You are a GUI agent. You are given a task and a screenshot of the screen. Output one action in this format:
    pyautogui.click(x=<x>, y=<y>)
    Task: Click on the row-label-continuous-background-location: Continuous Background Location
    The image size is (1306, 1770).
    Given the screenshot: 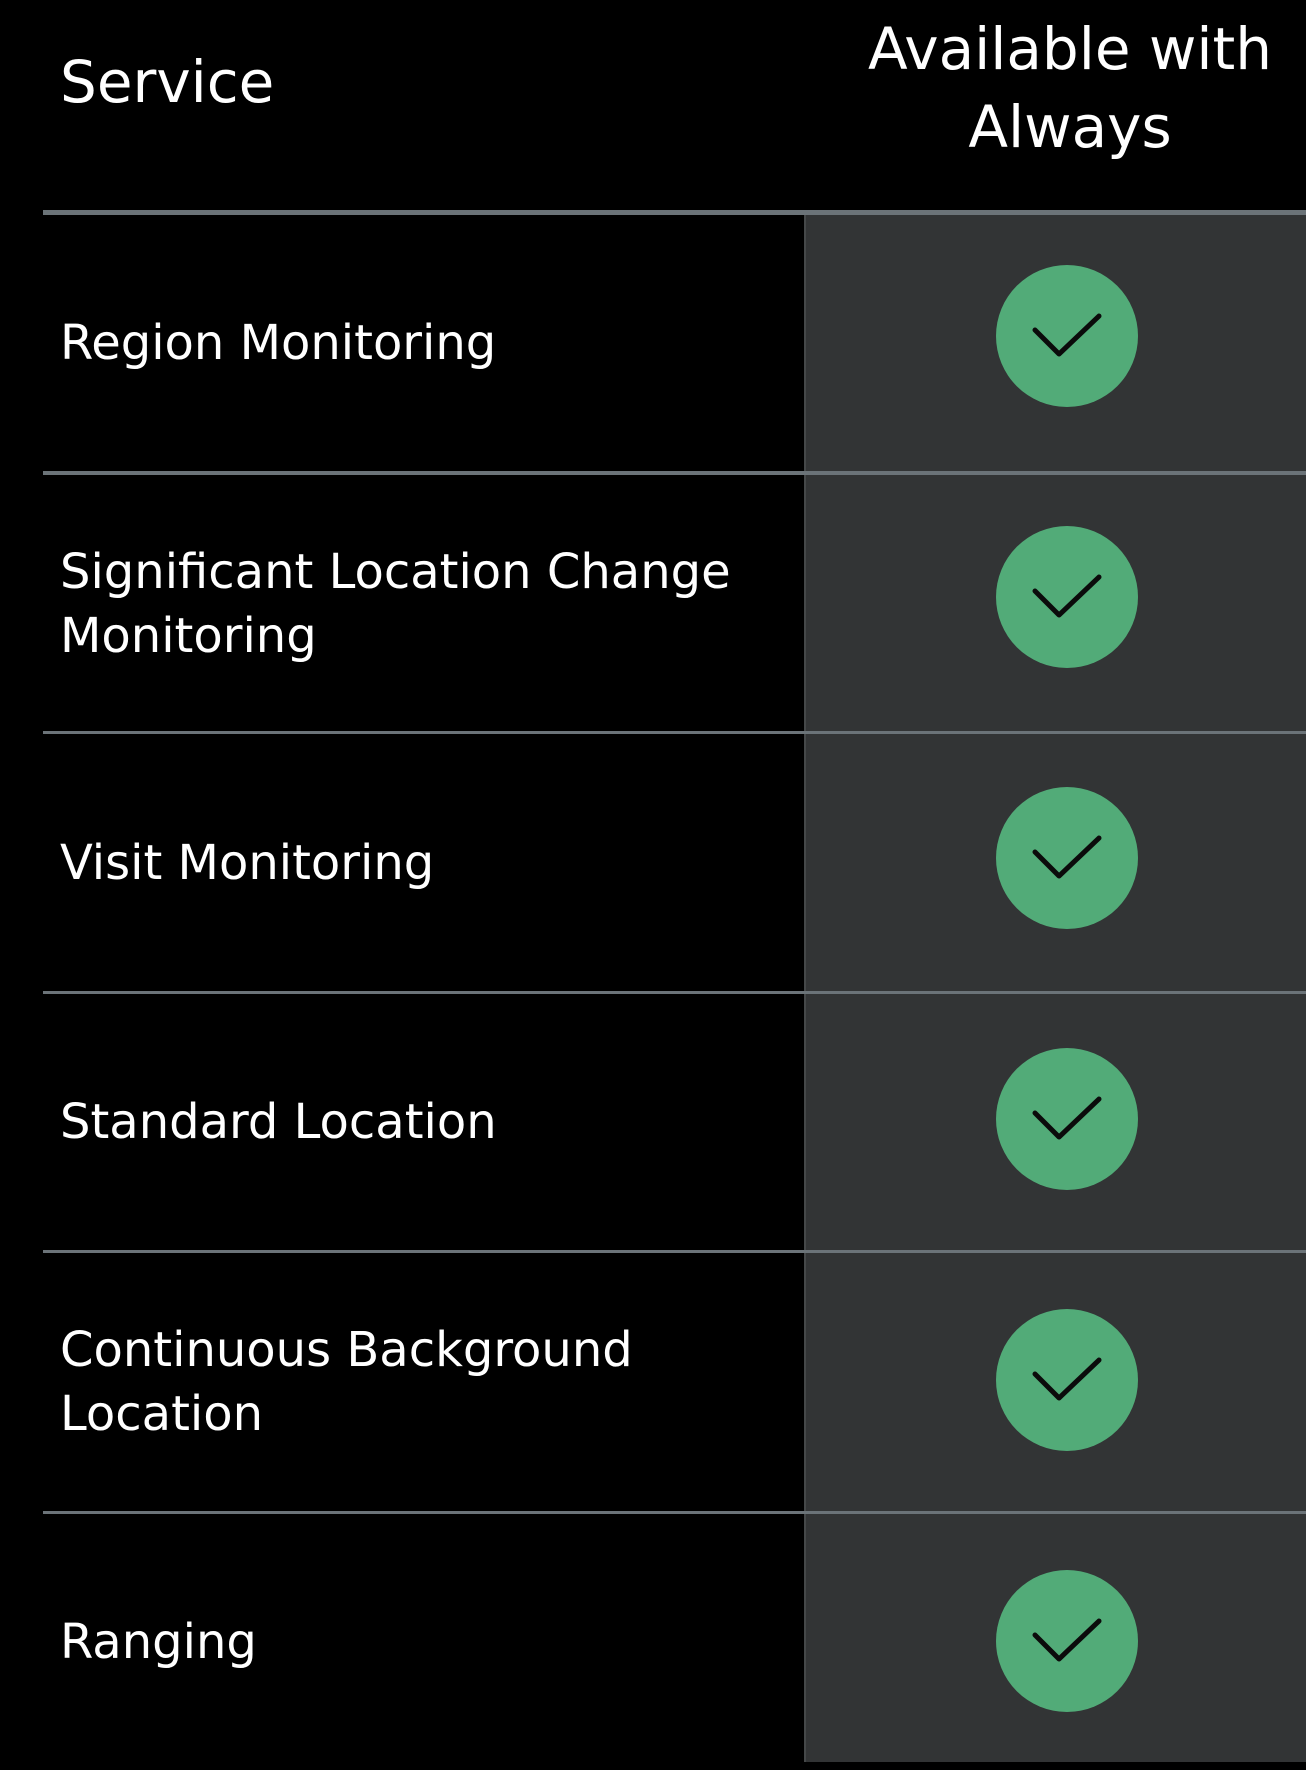 What is the action you would take?
    pyautogui.click(x=346, y=1382)
    